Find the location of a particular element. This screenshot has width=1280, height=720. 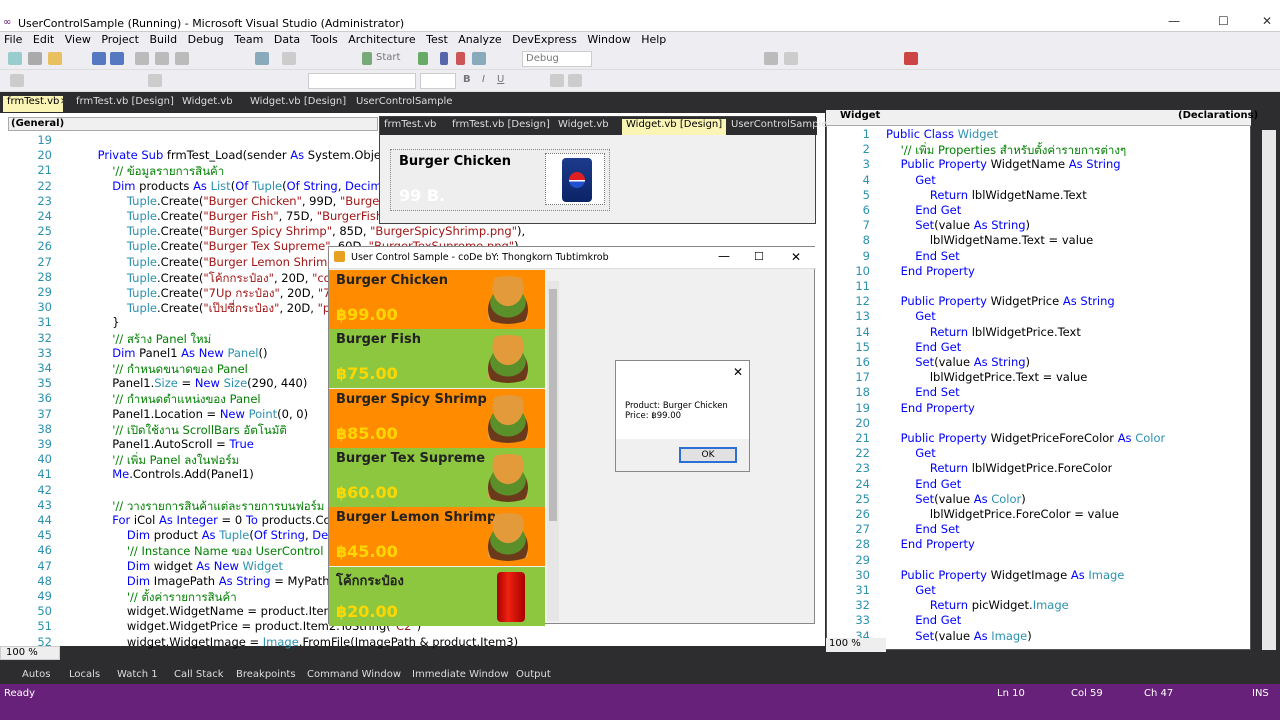

align-left-icon is located at coordinates (557, 80).